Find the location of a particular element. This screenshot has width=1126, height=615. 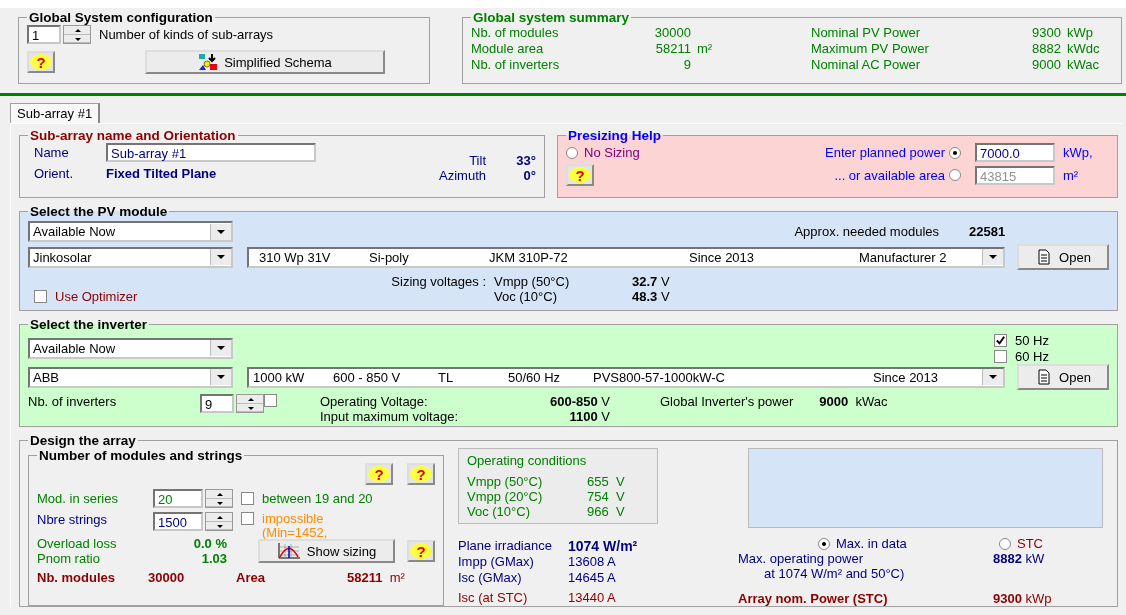

number-field: 1500 is located at coordinates (178, 521).